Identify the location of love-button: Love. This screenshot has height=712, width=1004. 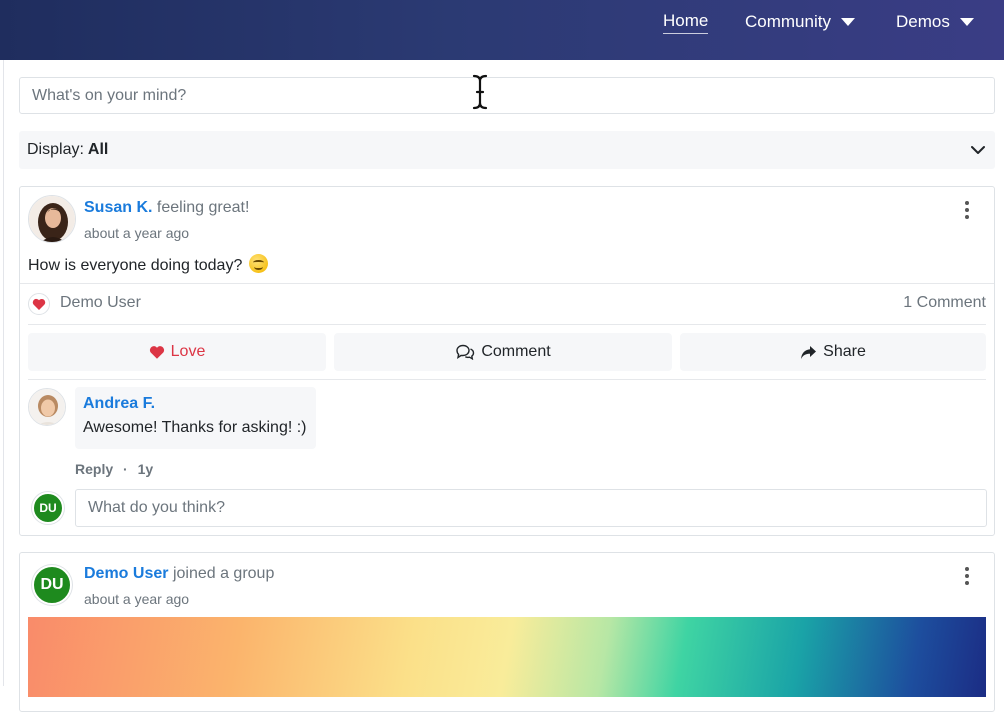
(177, 352).